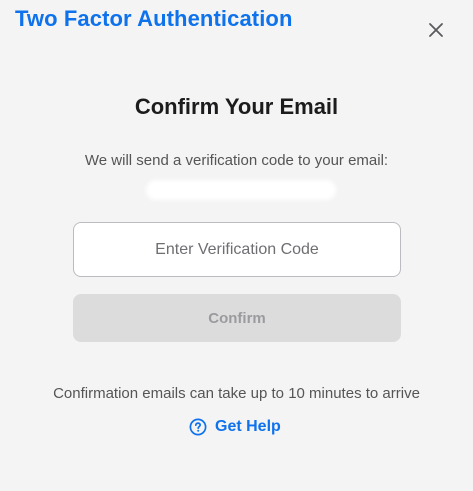 The height and width of the screenshot is (491, 473). What do you see at coordinates (154, 18) in the screenshot?
I see `dialog-title: Two Factor Authentication` at bounding box center [154, 18].